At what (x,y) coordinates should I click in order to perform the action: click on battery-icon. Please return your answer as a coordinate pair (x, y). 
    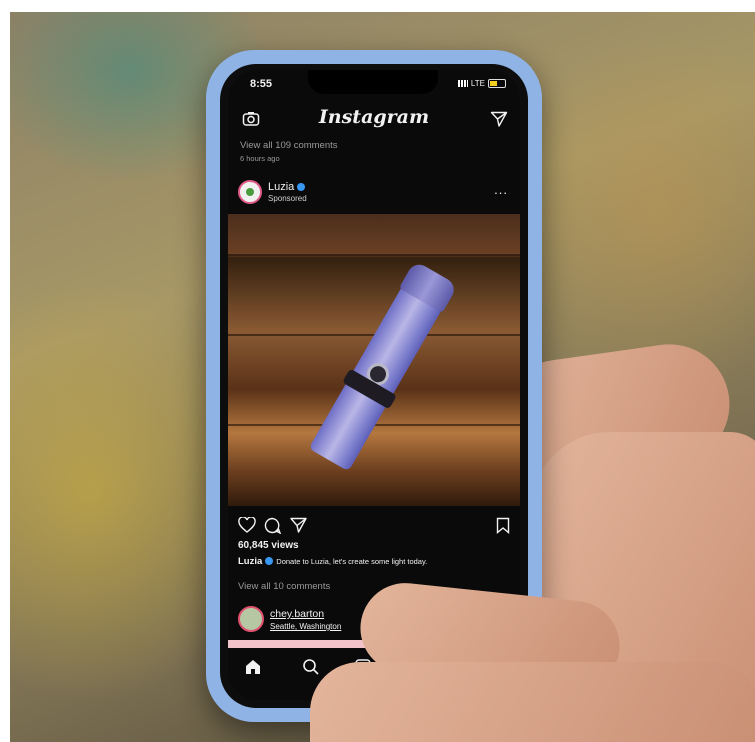
    Looking at the image, I should click on (497, 83).